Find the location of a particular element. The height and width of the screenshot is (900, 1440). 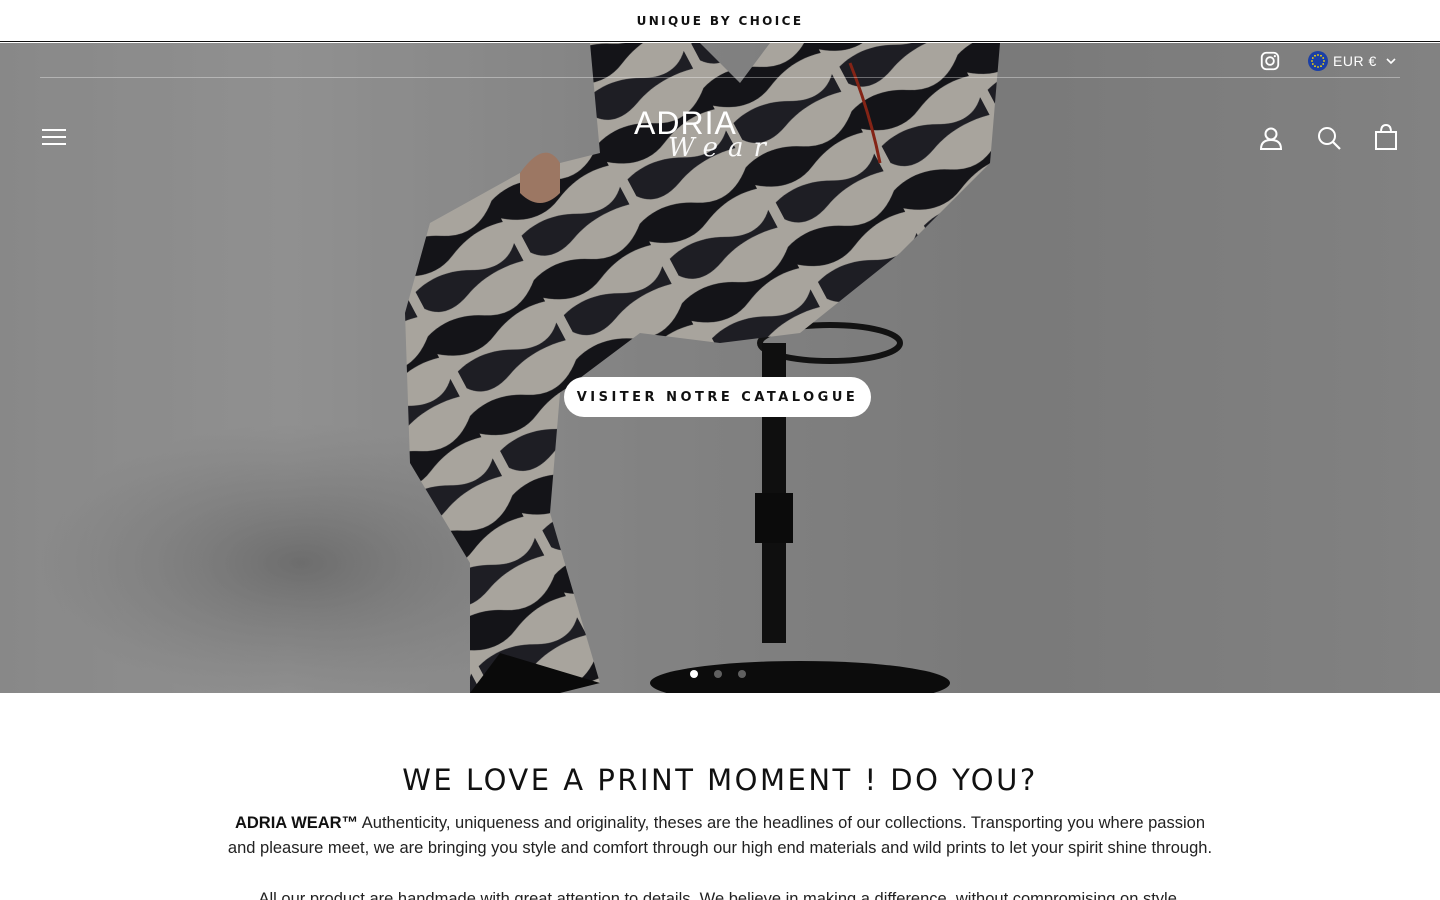

announcement-text: UNIQUE BY CHOICE is located at coordinates (720, 20).